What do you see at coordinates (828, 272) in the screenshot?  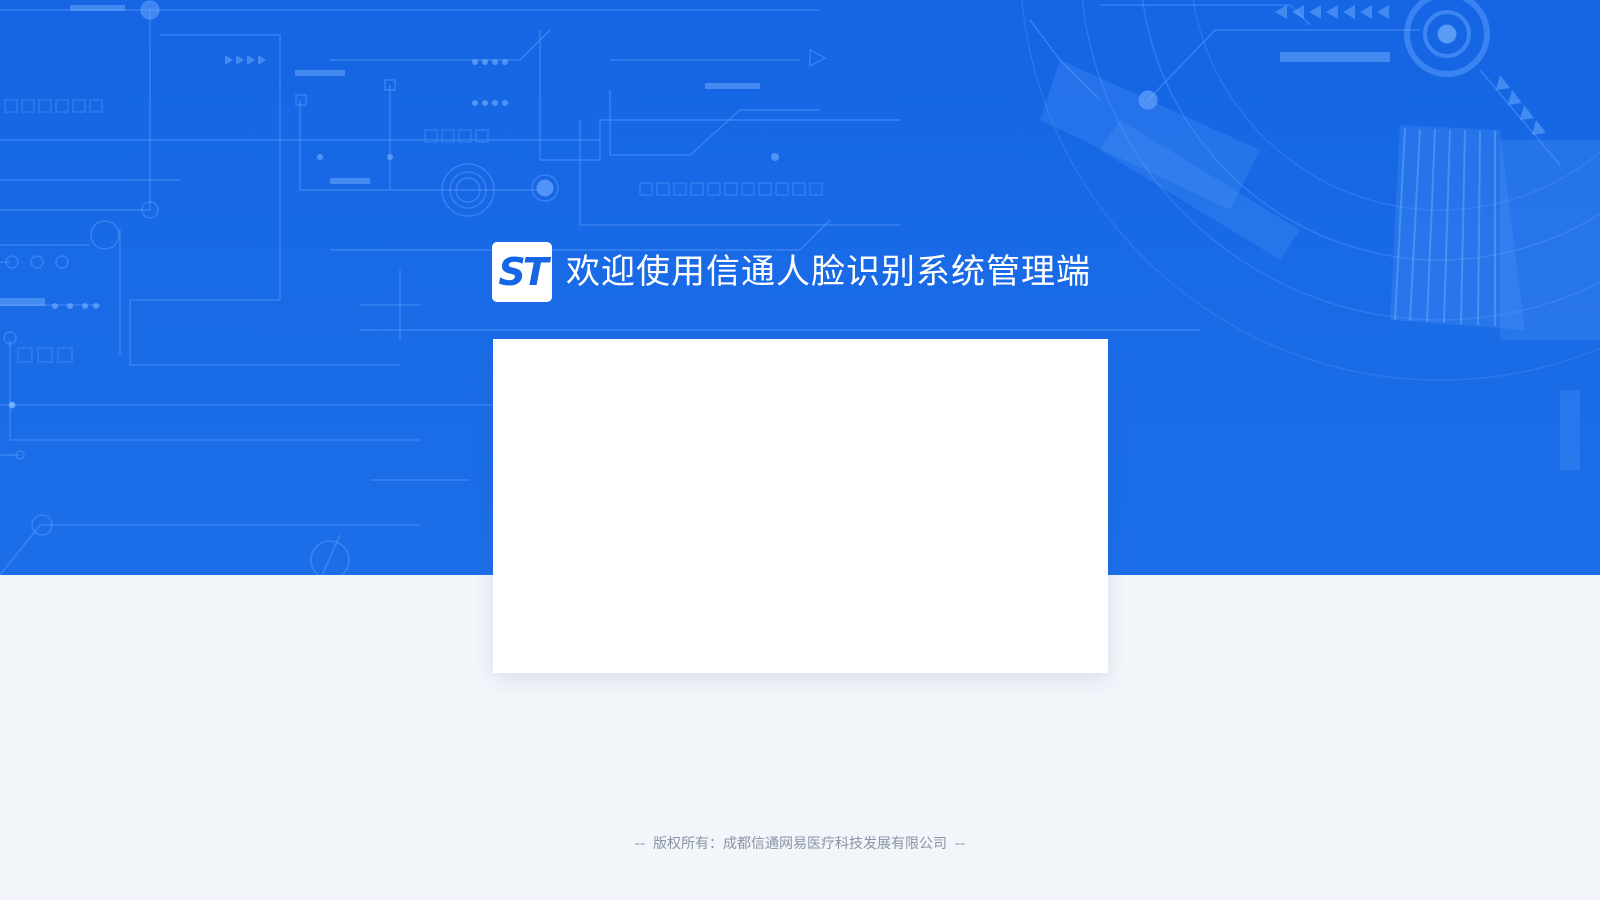 I see `welcome-title: 欢迎使用信通人脸识别系统管理端` at bounding box center [828, 272].